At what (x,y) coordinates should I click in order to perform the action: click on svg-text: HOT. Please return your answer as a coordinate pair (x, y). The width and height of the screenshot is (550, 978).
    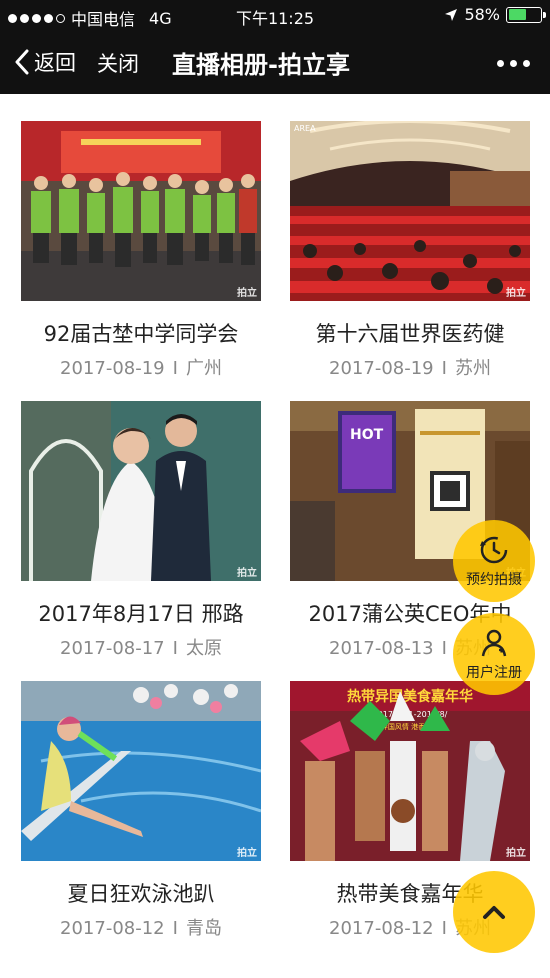
    Looking at the image, I should click on (367, 435).